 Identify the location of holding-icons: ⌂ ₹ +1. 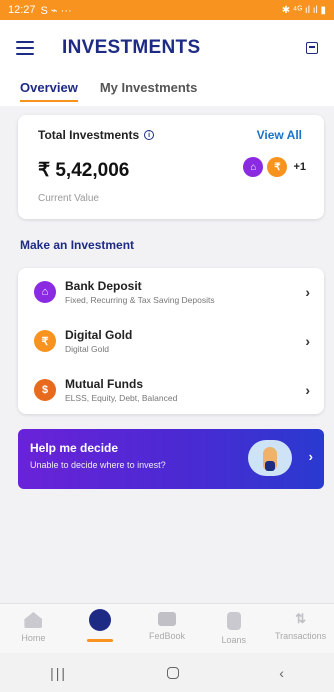
(274, 167).